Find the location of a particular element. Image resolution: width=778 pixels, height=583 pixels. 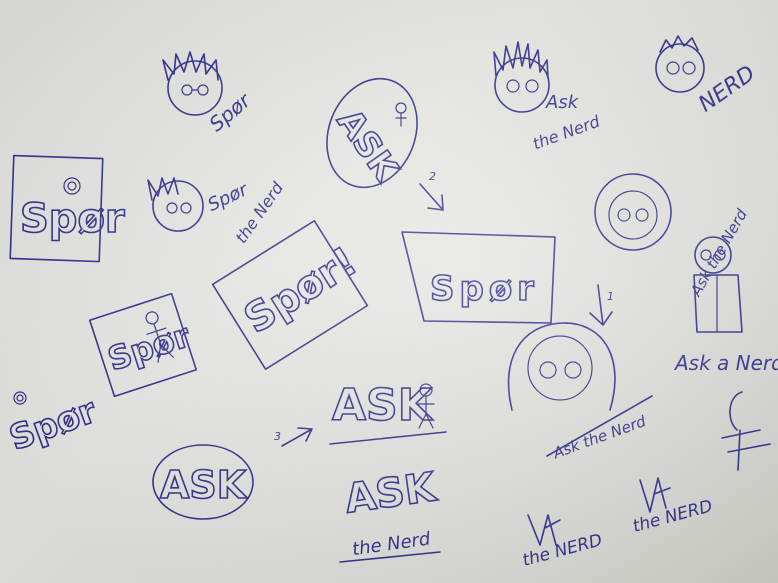

arrow-2-sketch: 2 is located at coordinates (431, 190).